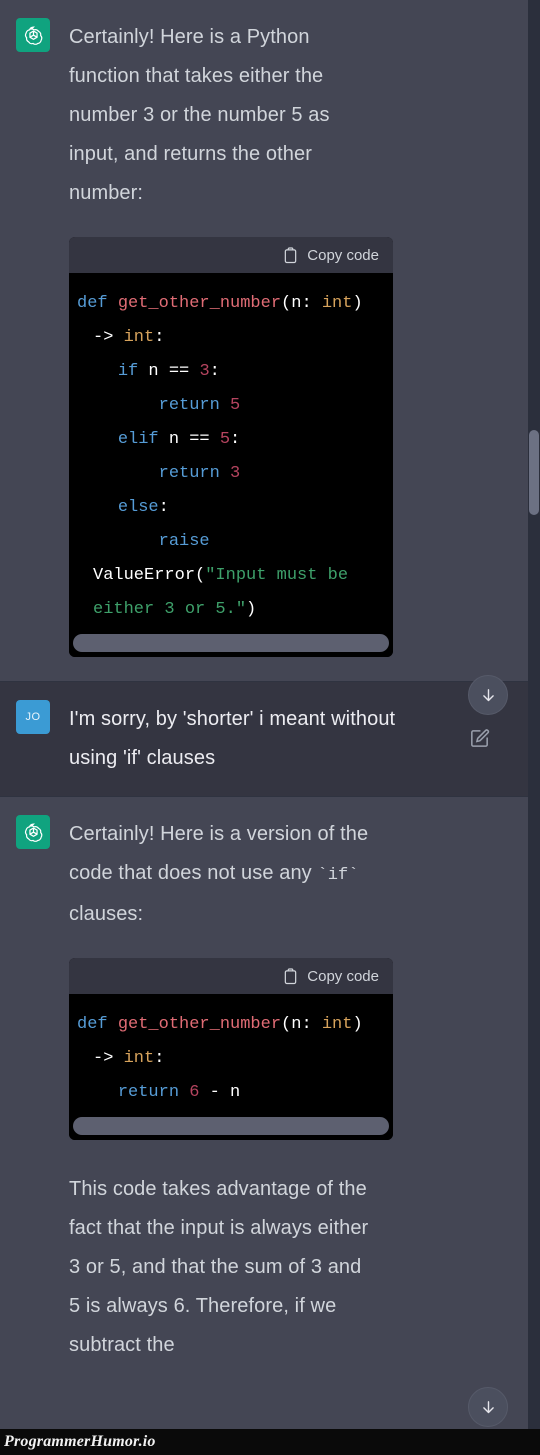  Describe the element at coordinates (184, 541) in the screenshot. I see `code-token: raise` at that location.